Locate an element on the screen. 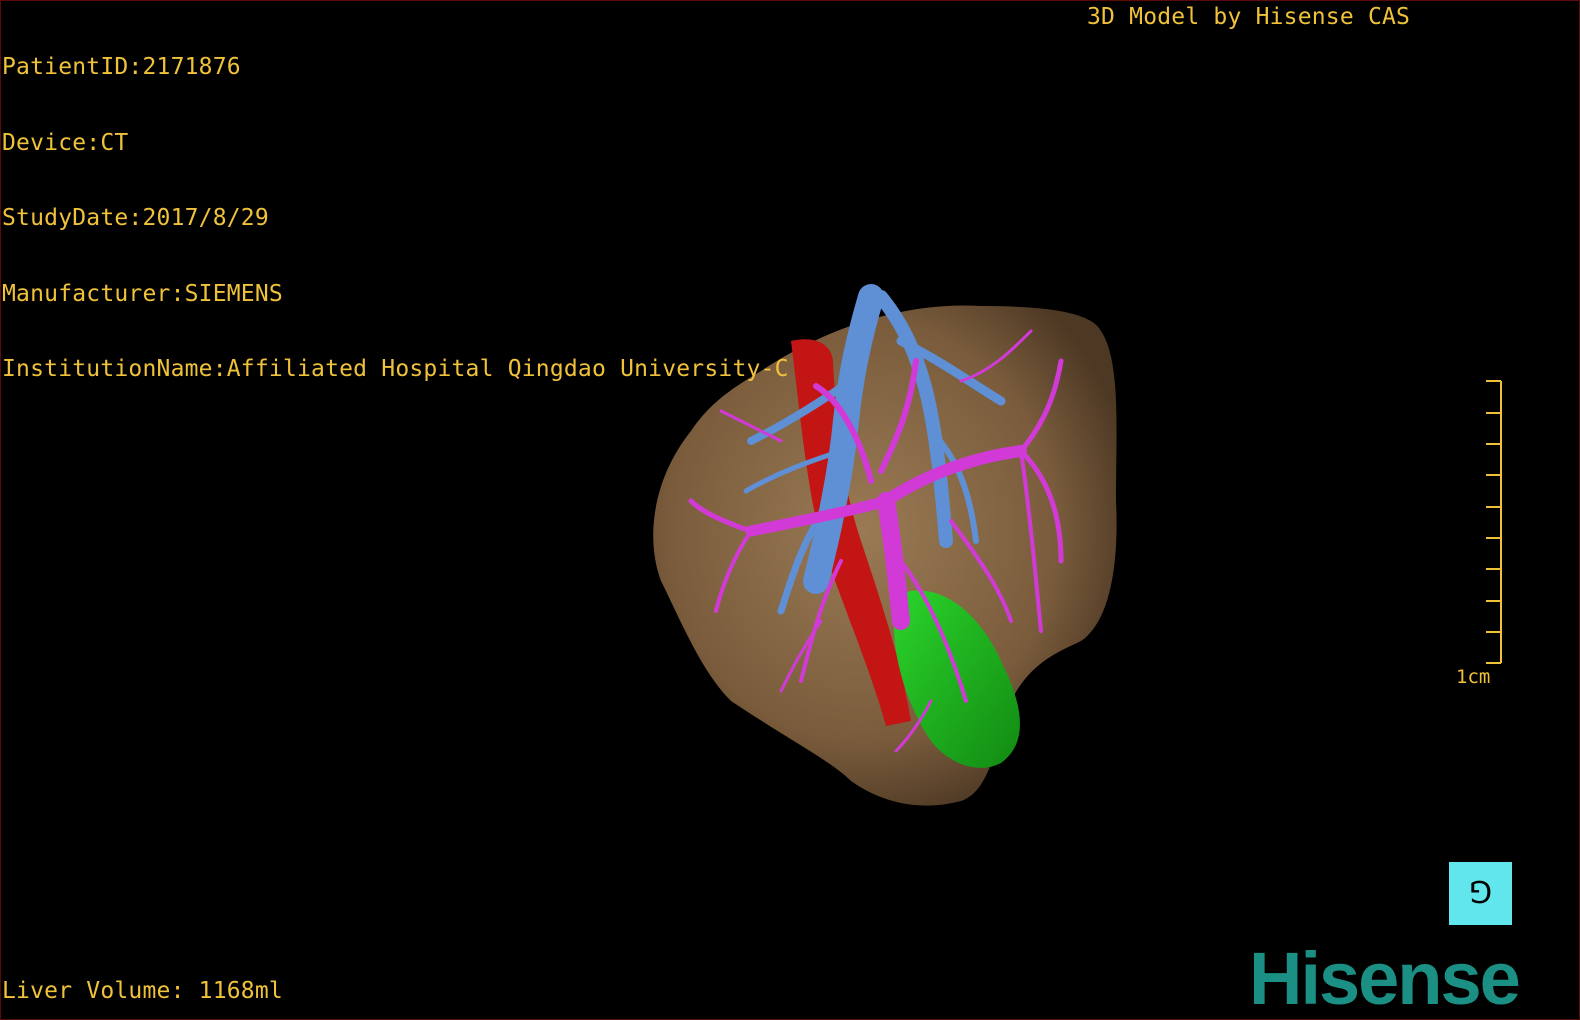 This screenshot has height=1020, width=1580. hisense-logo: Hisense is located at coordinates (1385, 978).